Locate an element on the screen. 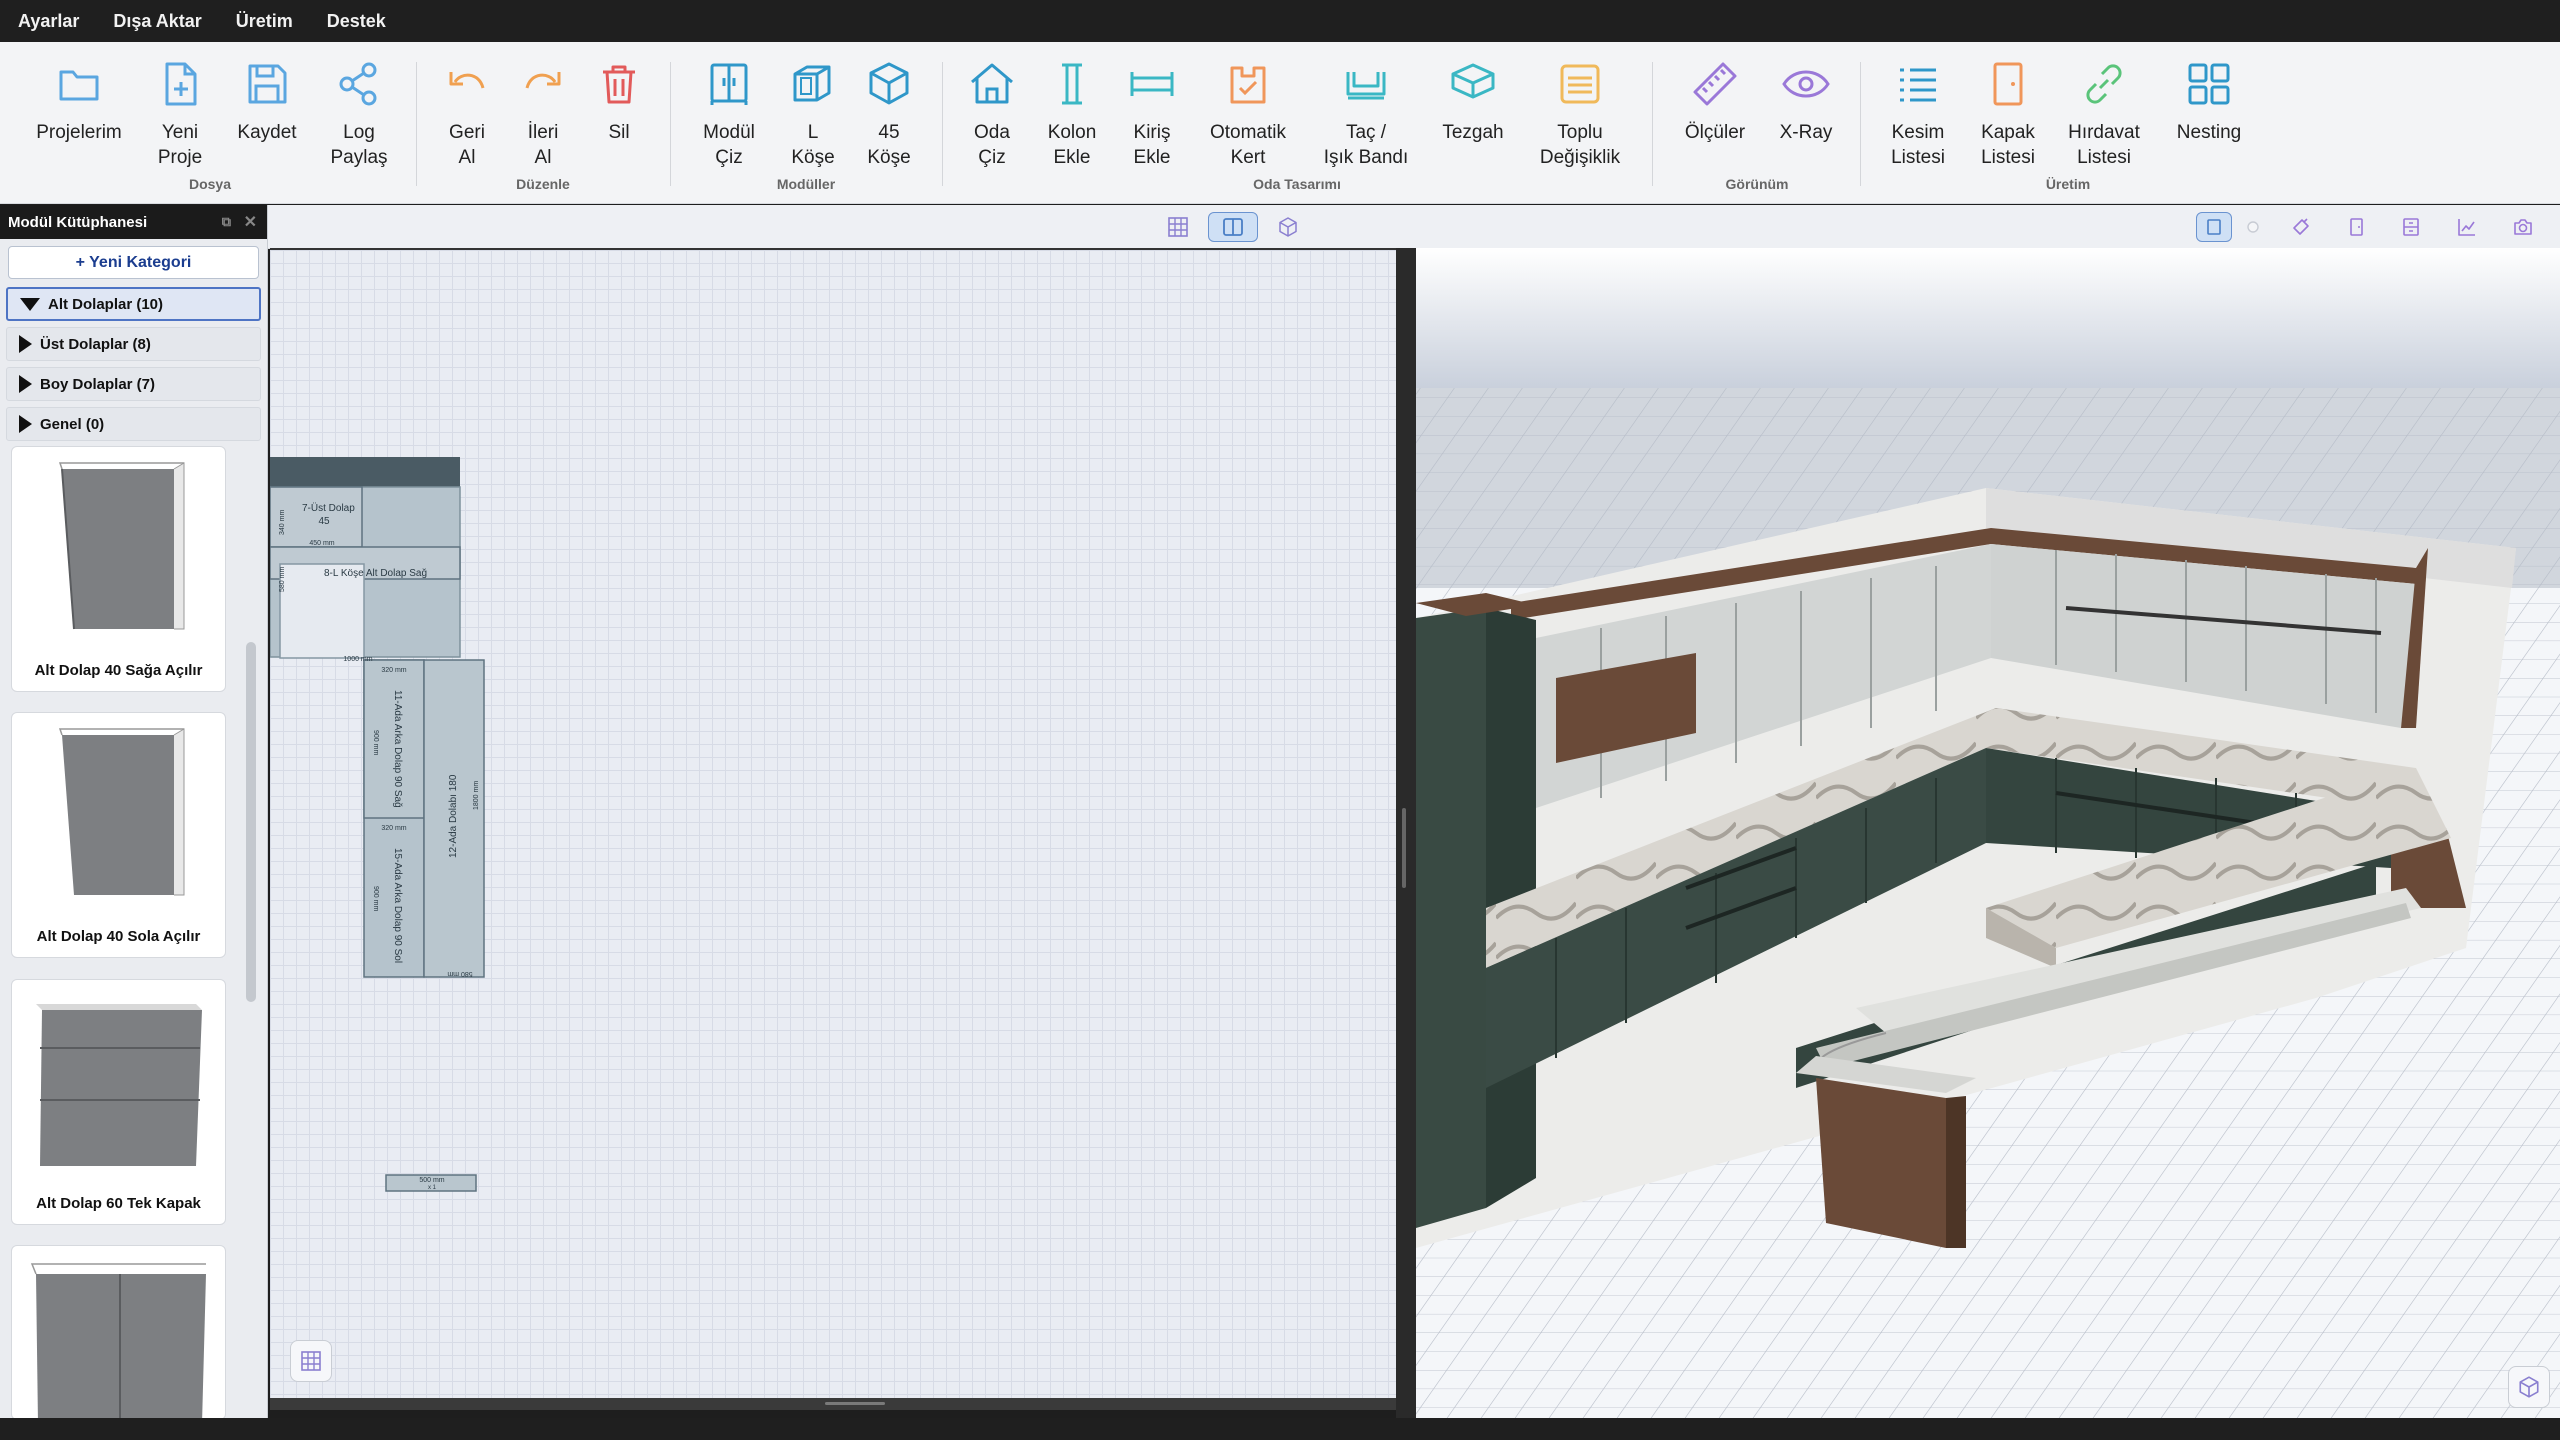 The width and height of the screenshot is (2560, 1440). hirdavat-listesi-label: Hırdavat Listesi is located at coordinates (2104, 145).